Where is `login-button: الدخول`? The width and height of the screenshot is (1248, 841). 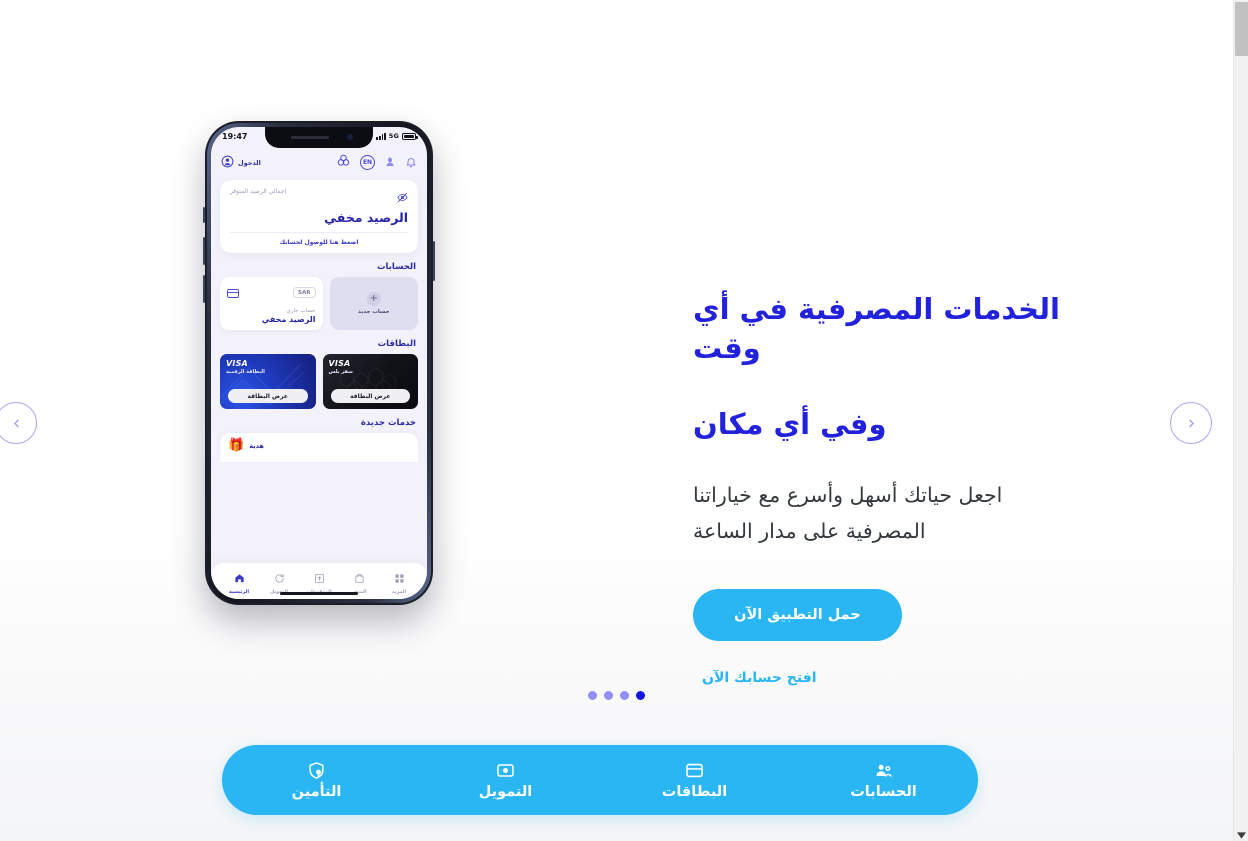
login-button: الدخول is located at coordinates (241, 162).